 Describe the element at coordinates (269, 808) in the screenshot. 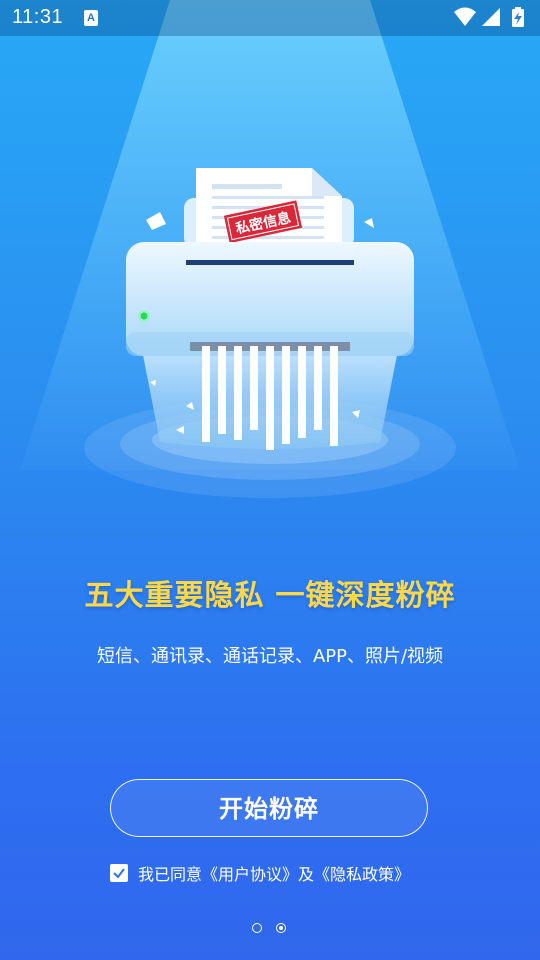

I see `start-shred-button: 开始粉碎` at that location.